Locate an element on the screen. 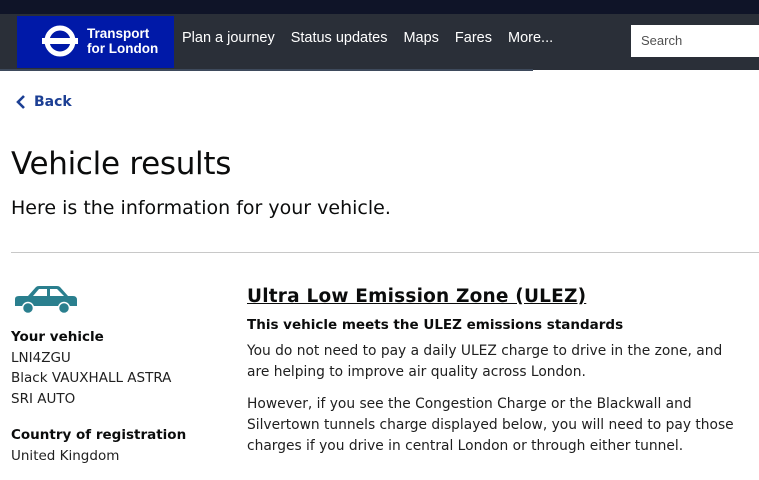 The height and width of the screenshot is (480, 759). nav-status-updates: Status updates is located at coordinates (339, 38).